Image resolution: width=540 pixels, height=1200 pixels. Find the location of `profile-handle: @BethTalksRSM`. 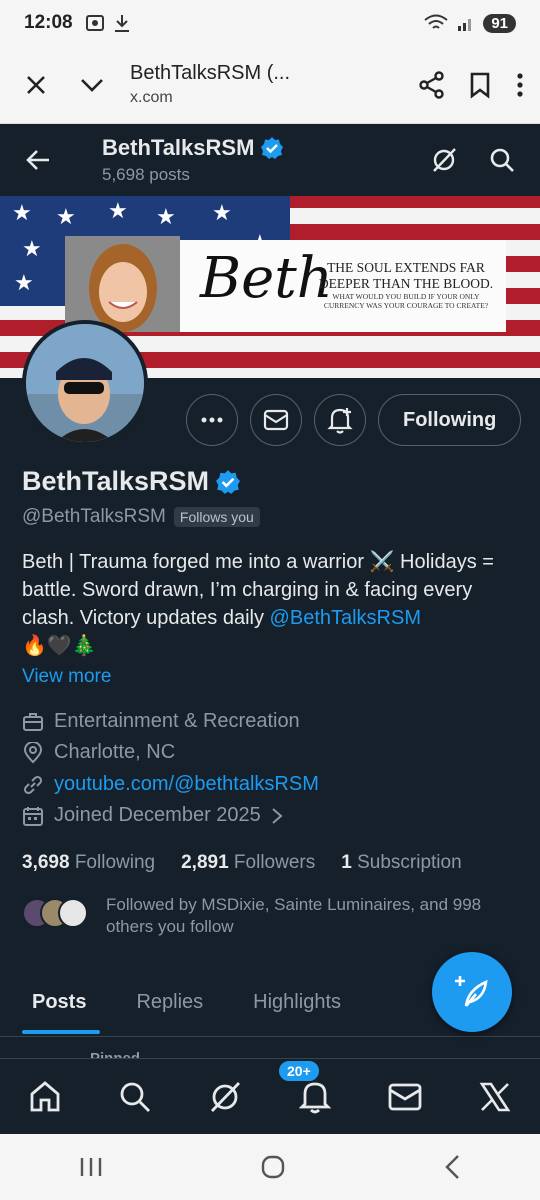

profile-handle: @BethTalksRSM is located at coordinates (94, 516).